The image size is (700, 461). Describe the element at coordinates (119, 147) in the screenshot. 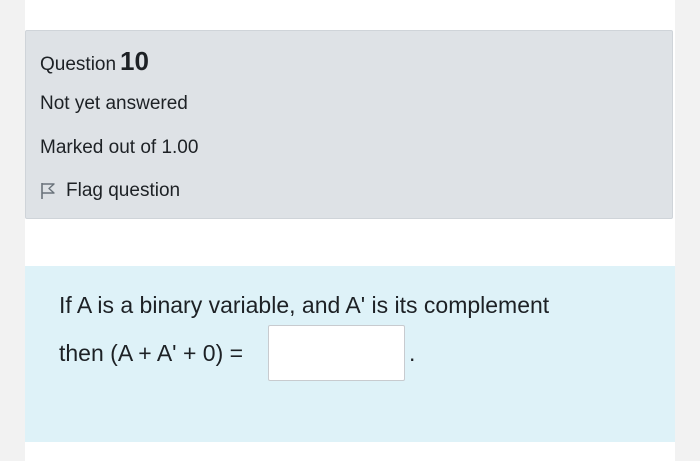

I see `question-grade: Marked out of 1.00` at that location.